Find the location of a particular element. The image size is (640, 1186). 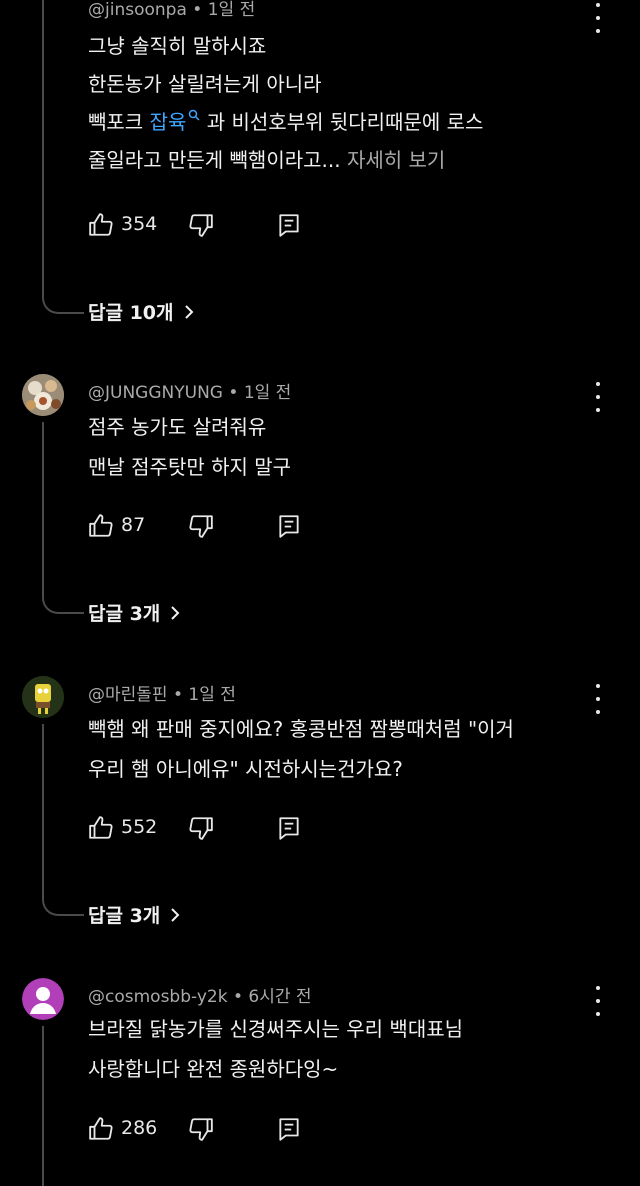

comment-text-line: 한돈농가 살릴려는게 아니라 is located at coordinates (205, 84).